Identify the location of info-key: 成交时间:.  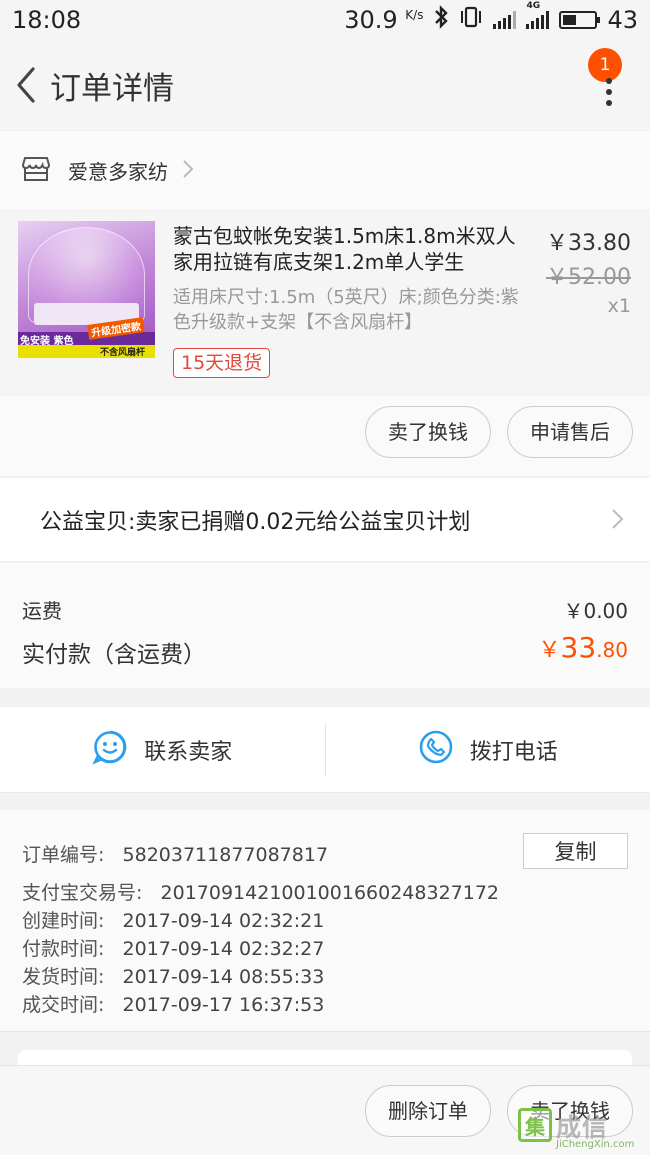
(63, 1005).